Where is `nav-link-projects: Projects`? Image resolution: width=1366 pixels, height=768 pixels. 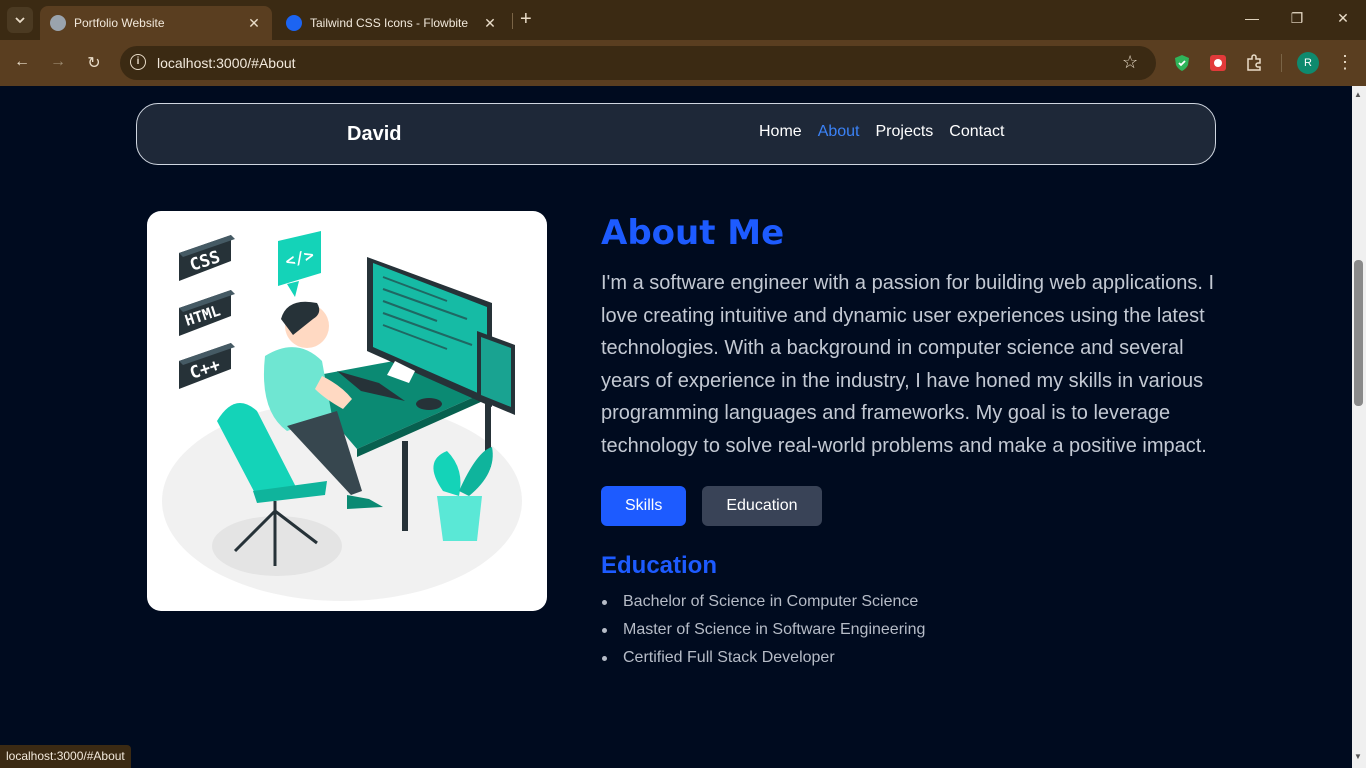 nav-link-projects: Projects is located at coordinates (905, 132).